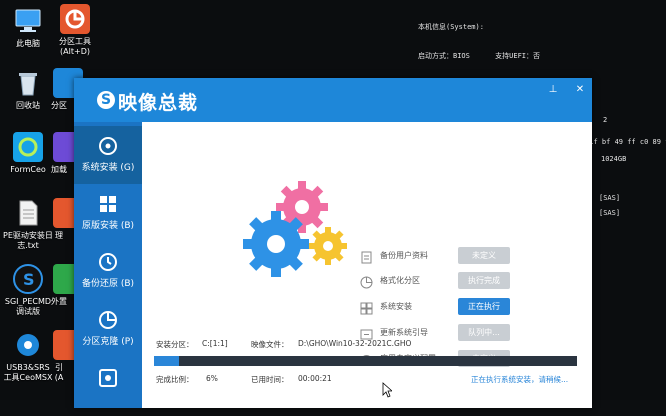 This screenshot has height=416, width=666. What do you see at coordinates (75, 46) in the screenshot?
I see `desktop-icon-label: 分区工具 (Alt+D)` at bounding box center [75, 46].